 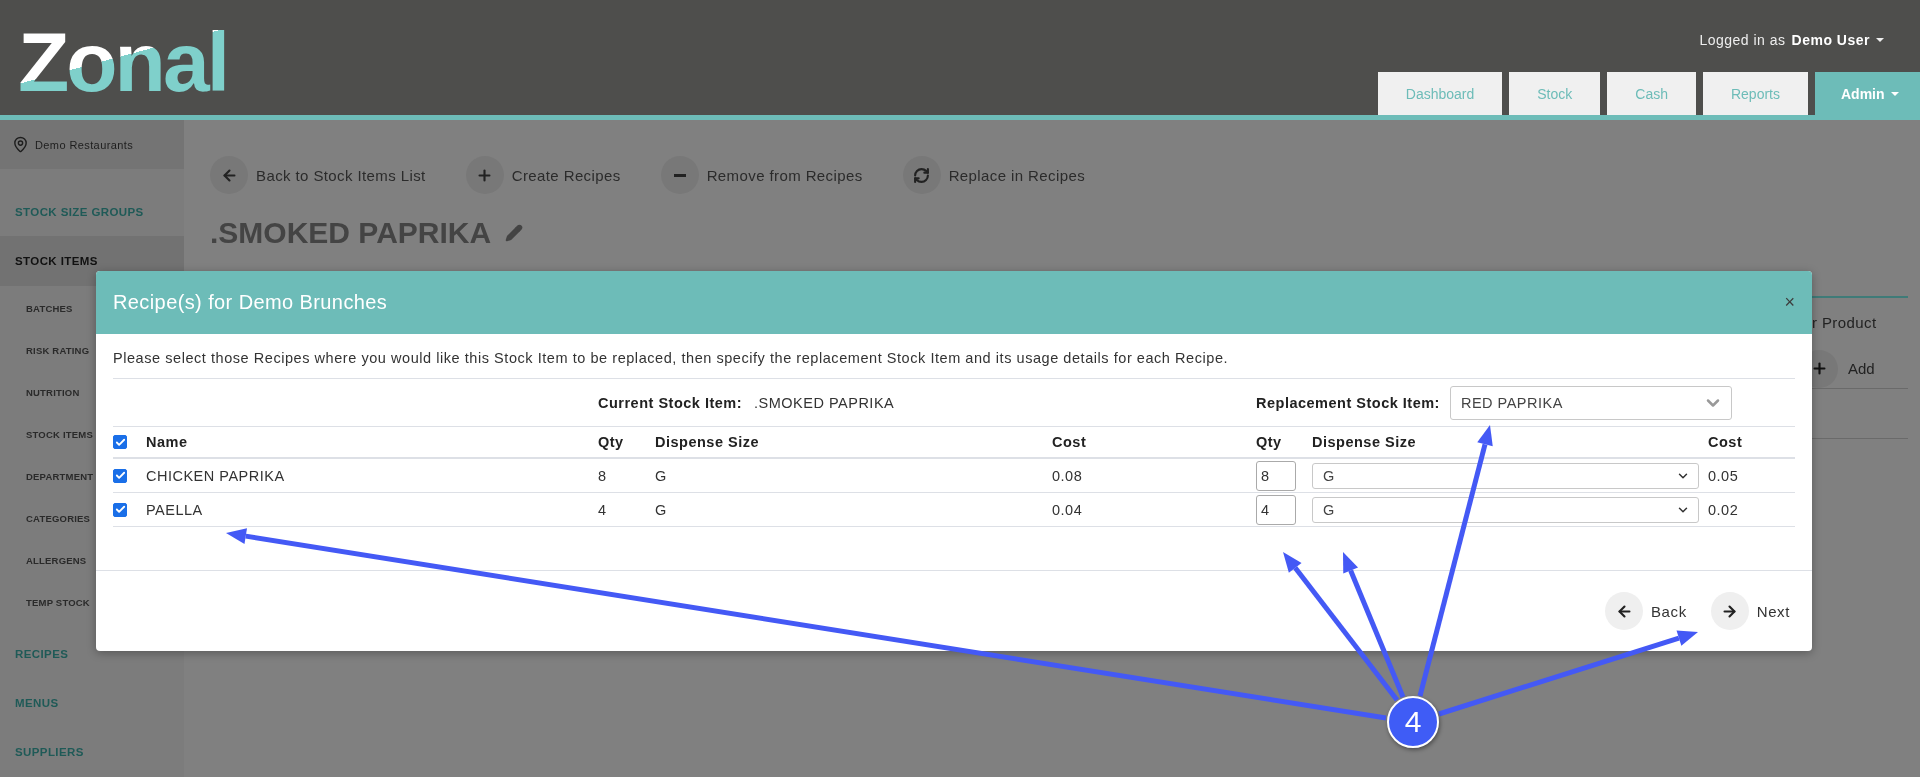 I want to click on nav-tab: Admin, so click(x=1867, y=93).